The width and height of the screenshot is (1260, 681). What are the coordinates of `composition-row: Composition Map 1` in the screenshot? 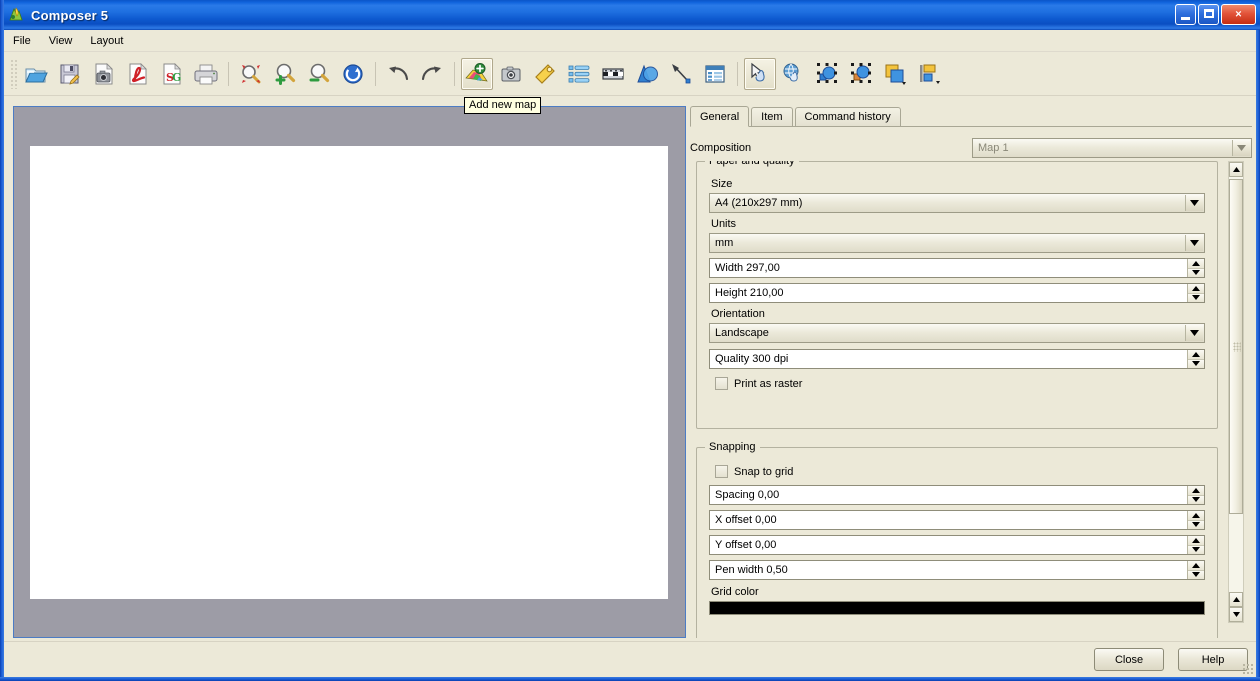 It's located at (971, 148).